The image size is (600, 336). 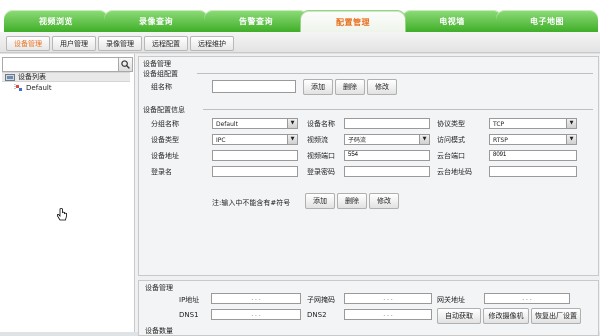 What do you see at coordinates (189, 315) in the screenshot?
I see `dns1-label: DNS1` at bounding box center [189, 315].